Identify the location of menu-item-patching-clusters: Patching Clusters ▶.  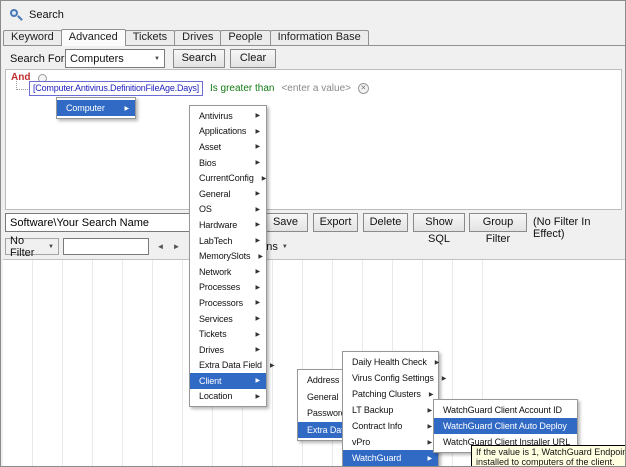
(390, 394).